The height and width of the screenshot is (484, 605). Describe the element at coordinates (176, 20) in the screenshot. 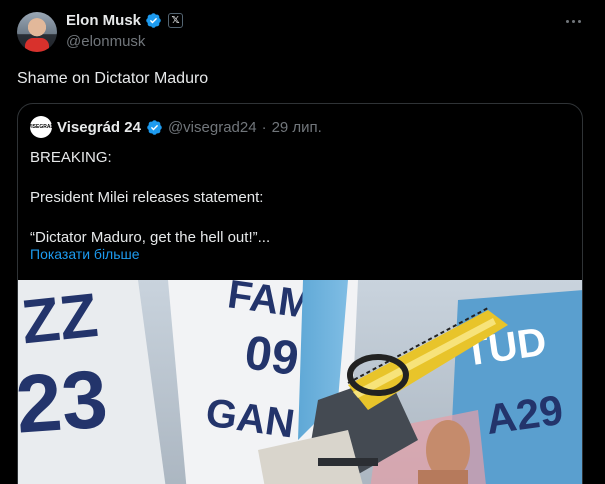

I see `x-affiliate-badge-icon: 𝕏` at that location.